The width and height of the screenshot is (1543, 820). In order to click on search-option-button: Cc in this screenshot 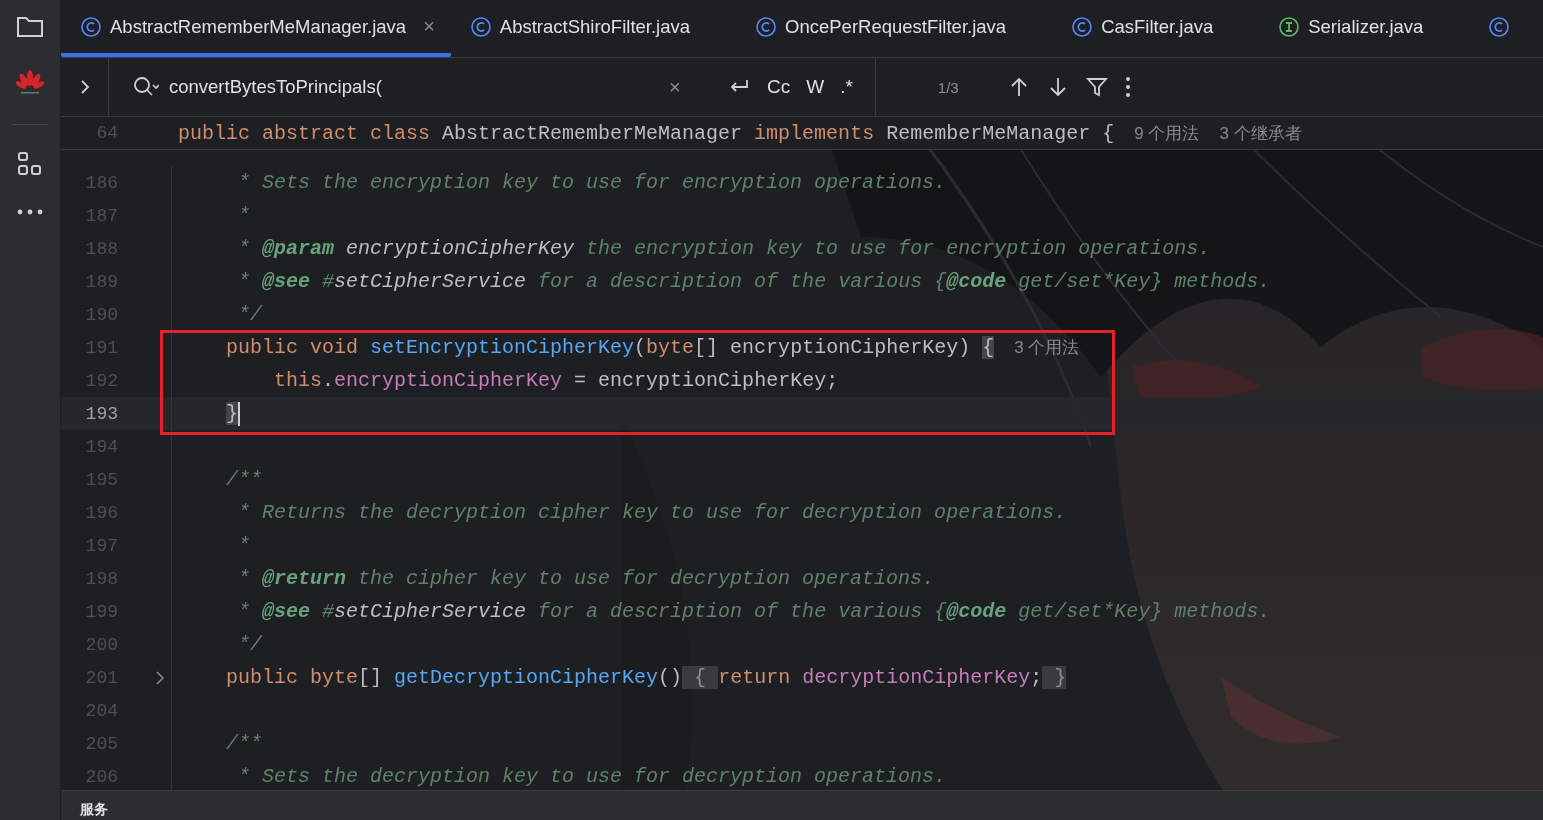, I will do `click(779, 87)`.